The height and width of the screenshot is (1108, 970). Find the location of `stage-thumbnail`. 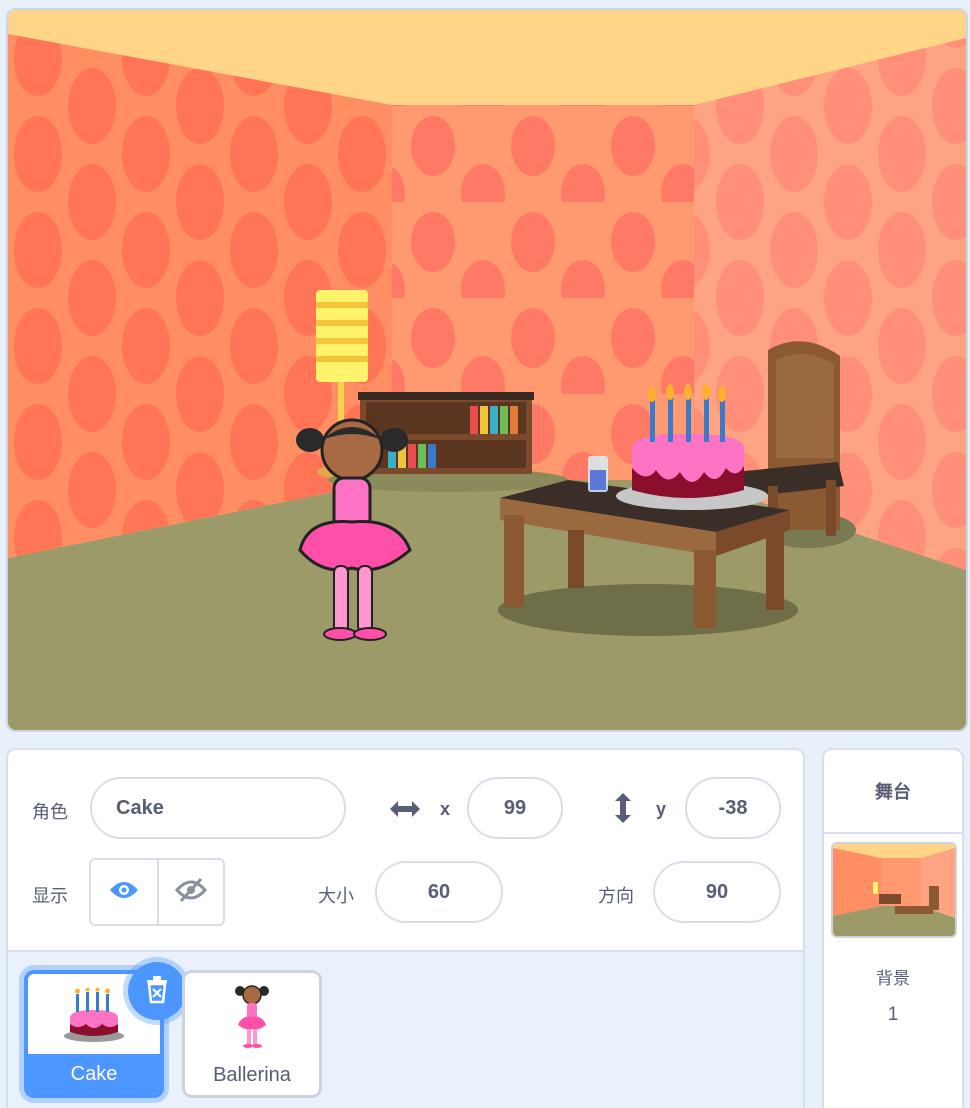

stage-thumbnail is located at coordinates (894, 890).